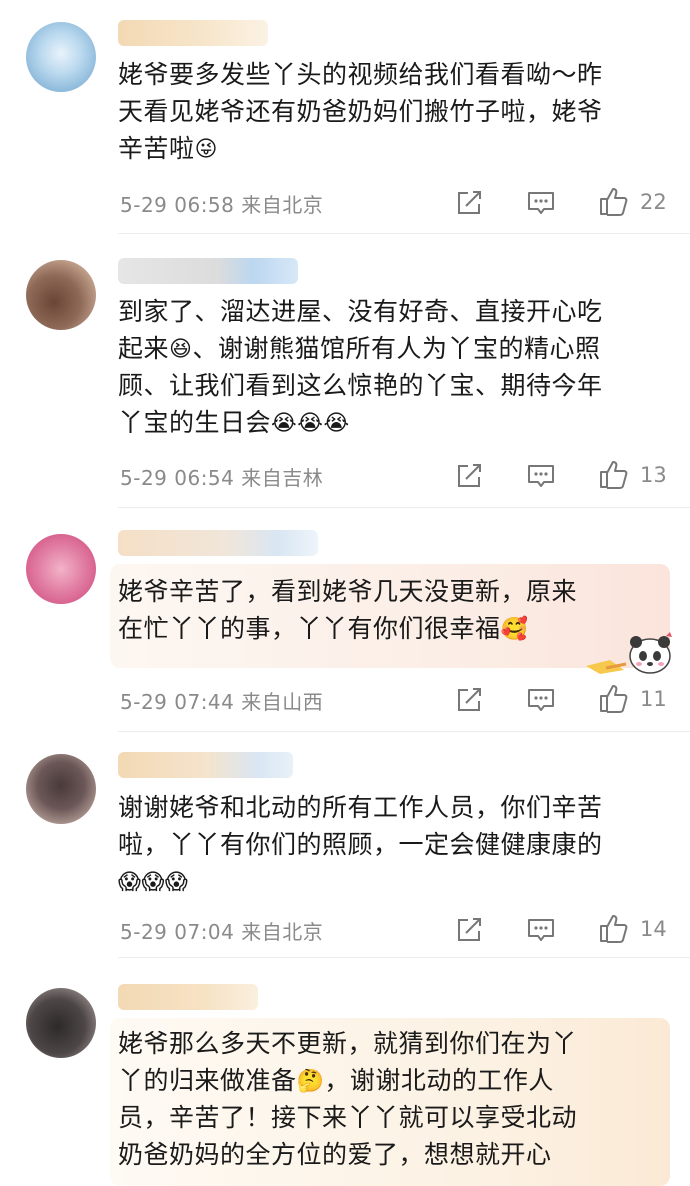  What do you see at coordinates (396, 348) in the screenshot?
I see `comment-line: 、谢谢熊猫馆所有人为丫宝的精心照` at bounding box center [396, 348].